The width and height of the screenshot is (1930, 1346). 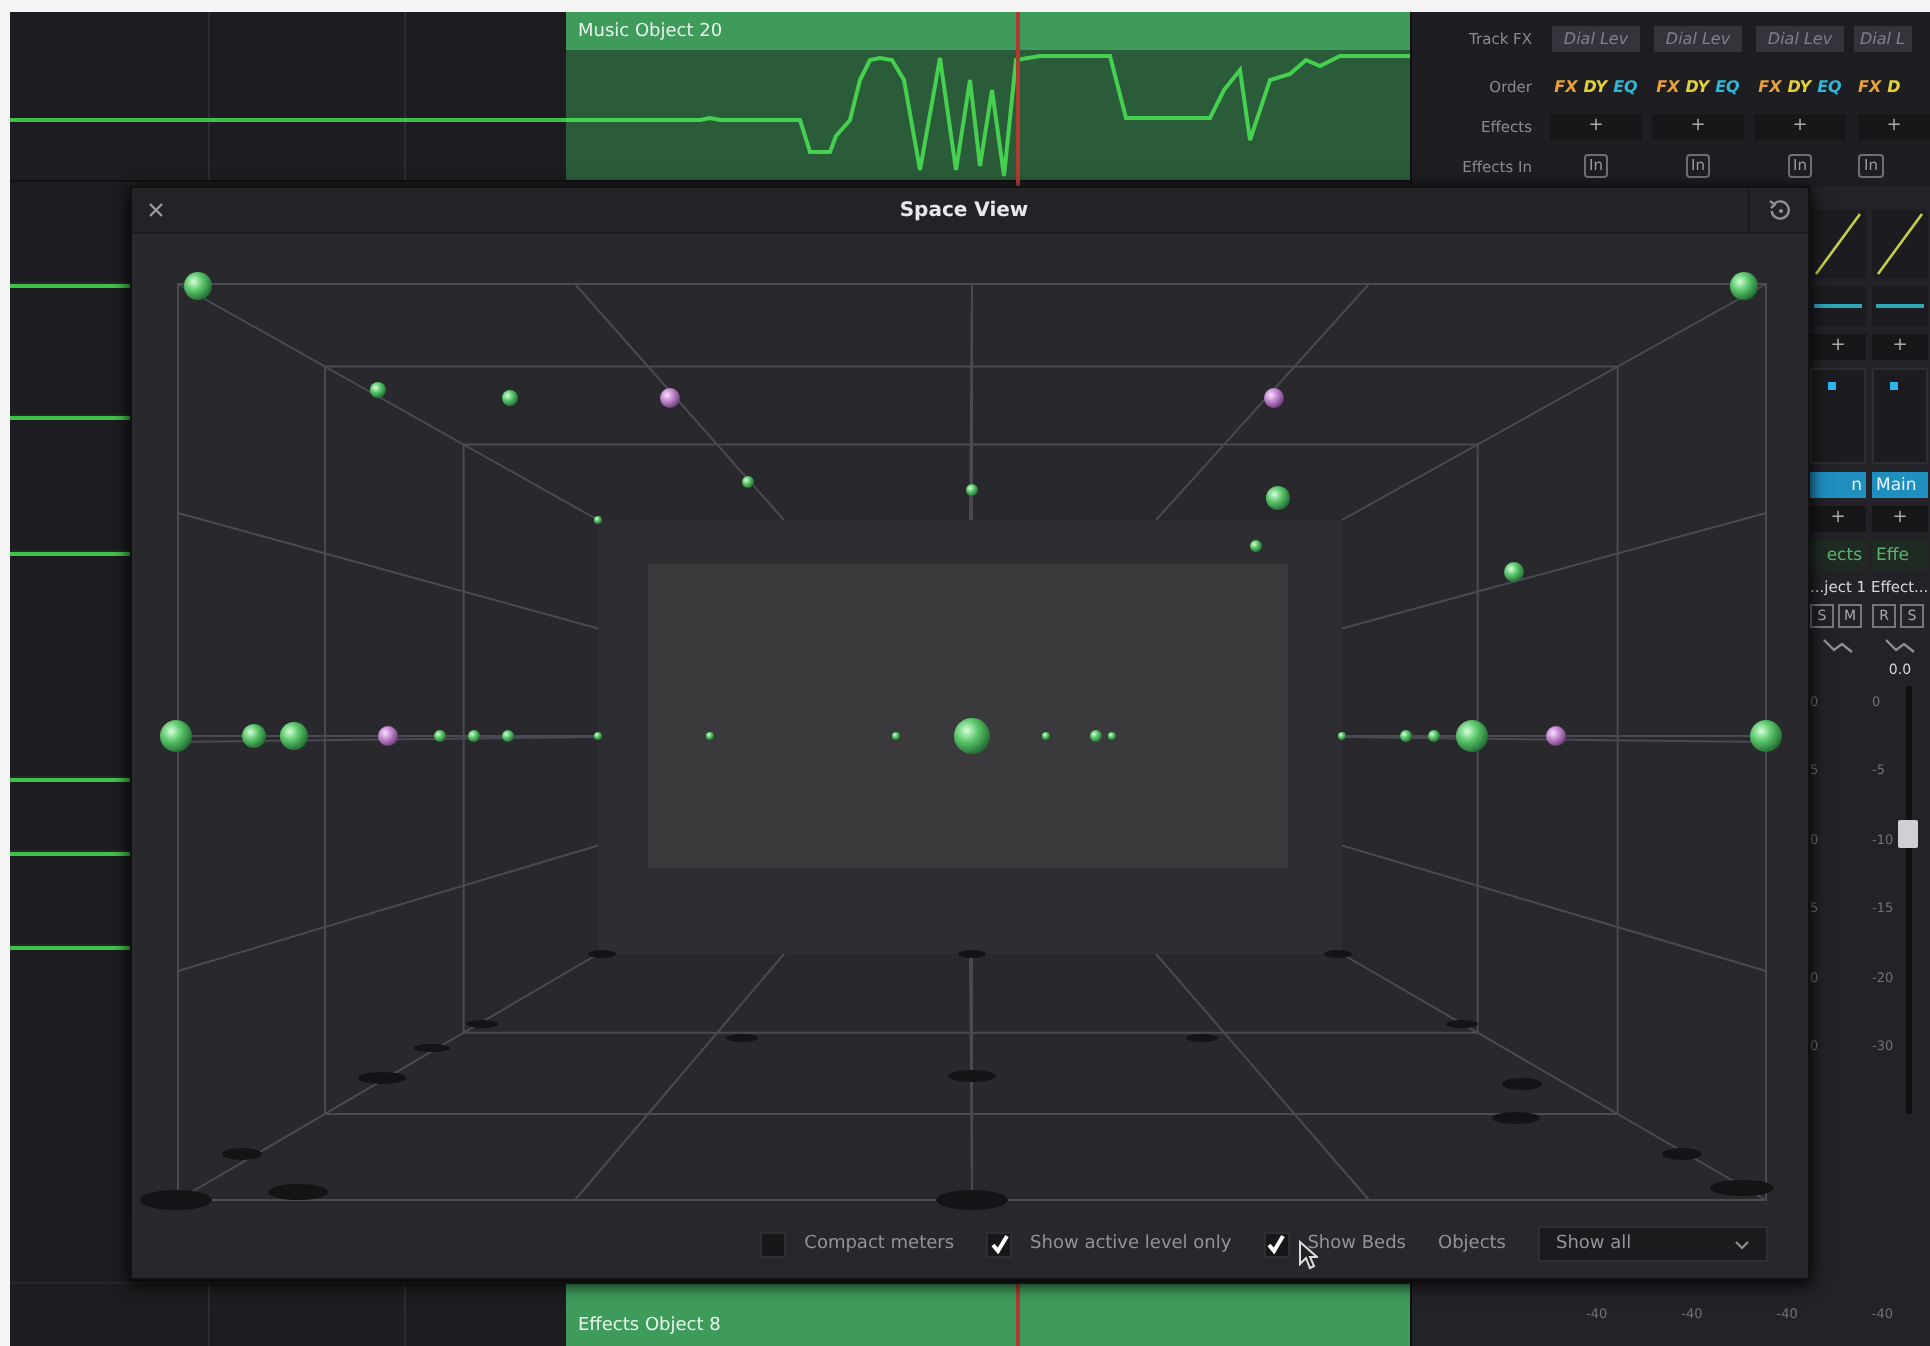 What do you see at coordinates (1356, 1244) in the screenshot?
I see `checkbox-label: Show Beds` at bounding box center [1356, 1244].